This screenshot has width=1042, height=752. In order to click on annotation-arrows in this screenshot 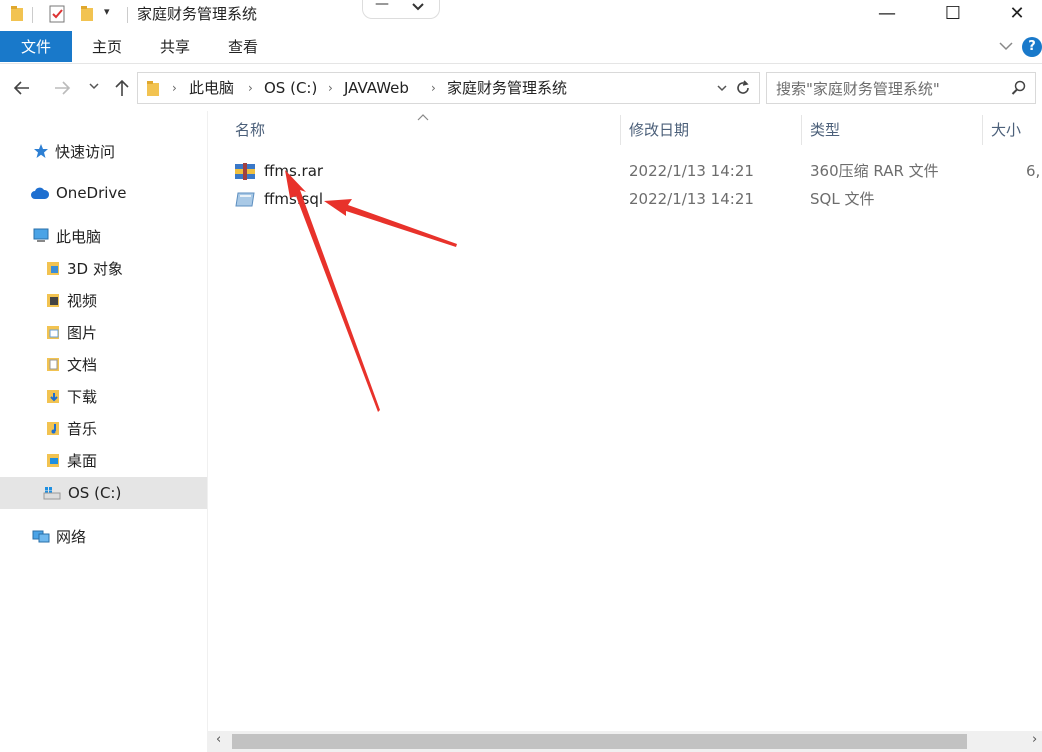, I will do `click(371, 291)`.